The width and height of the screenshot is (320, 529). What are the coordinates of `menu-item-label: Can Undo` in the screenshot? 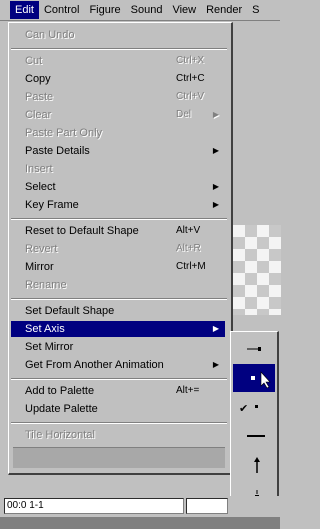 It's located at (50, 35).